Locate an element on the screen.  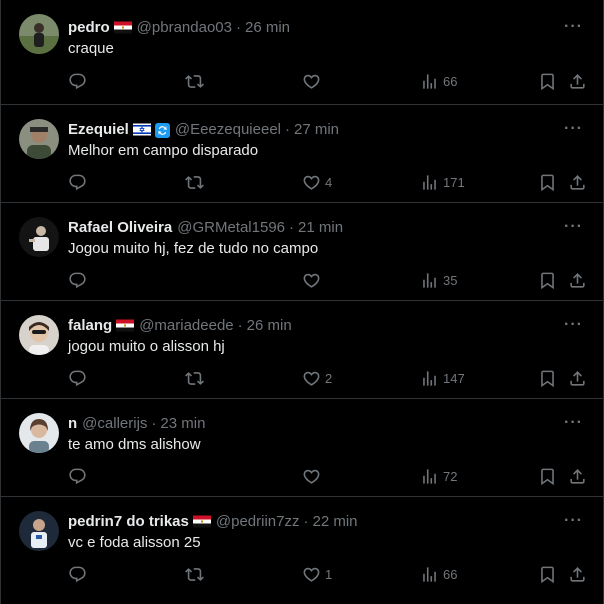
like-button: 1 is located at coordinates (317, 574).